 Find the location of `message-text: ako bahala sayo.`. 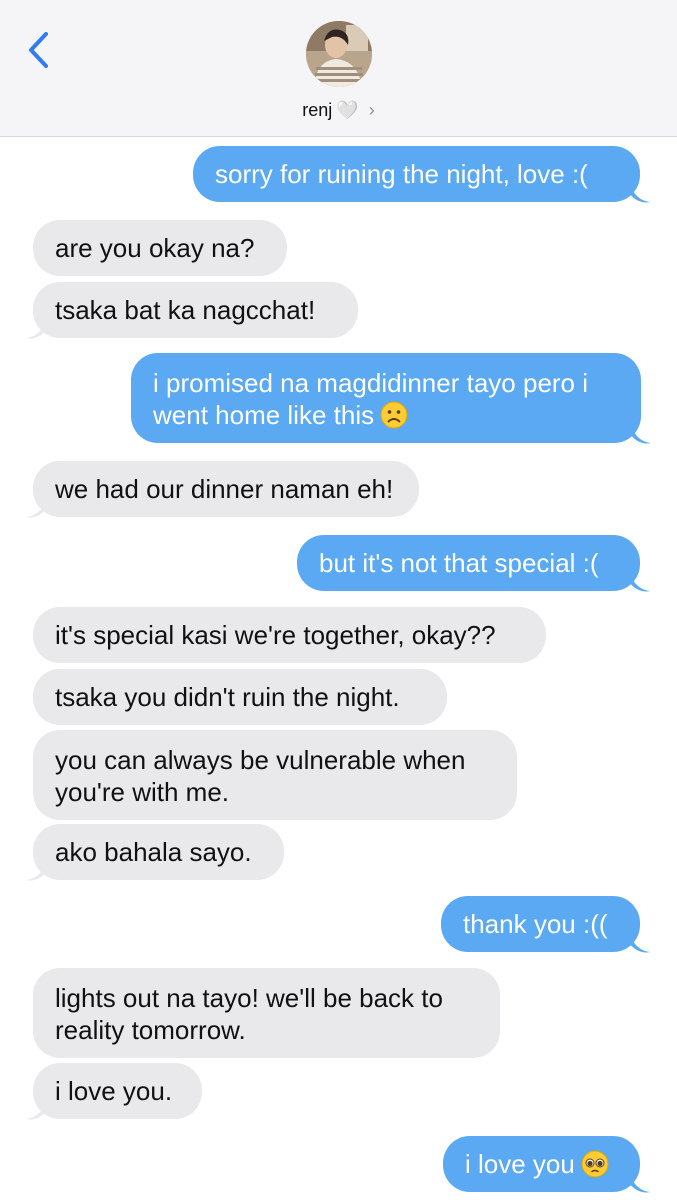

message-text: ako bahala sayo. is located at coordinates (153, 852).